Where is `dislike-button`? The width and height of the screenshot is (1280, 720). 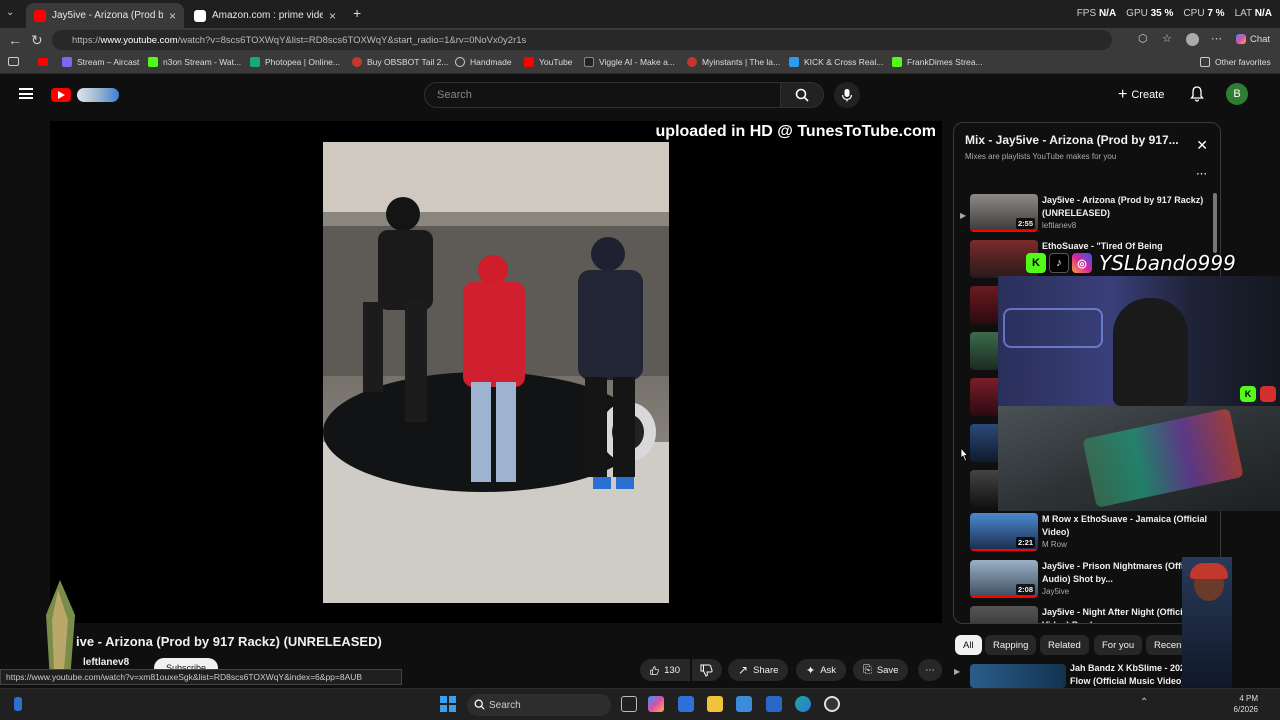
dislike-button is located at coordinates (707, 670).